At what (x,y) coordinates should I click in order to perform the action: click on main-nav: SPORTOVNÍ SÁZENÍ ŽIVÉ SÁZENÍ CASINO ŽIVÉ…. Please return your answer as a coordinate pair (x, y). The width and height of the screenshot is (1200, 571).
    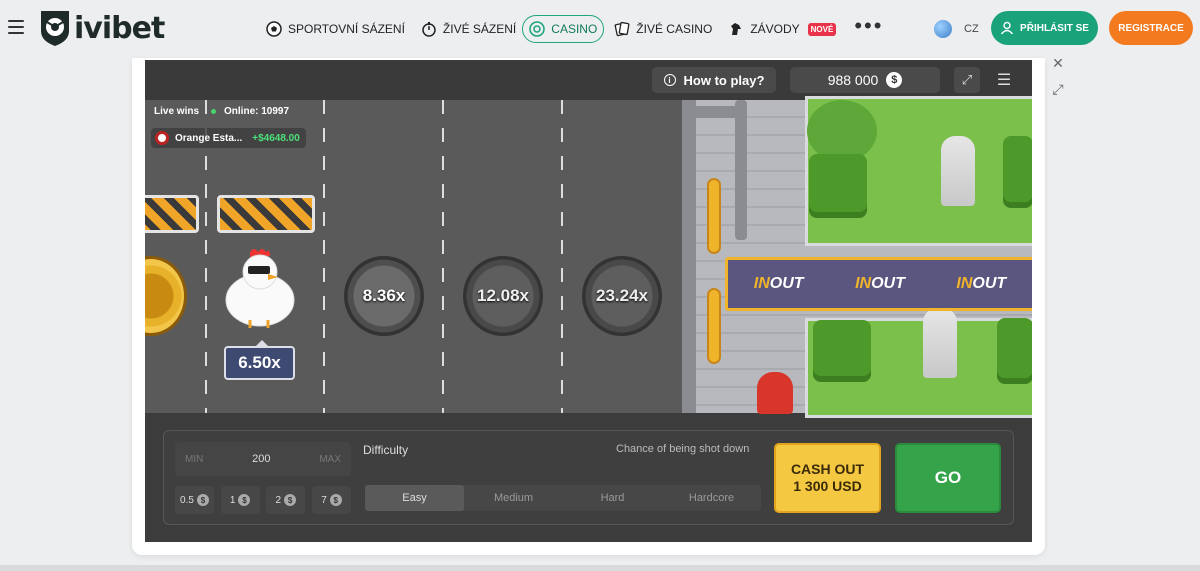
    Looking at the image, I should click on (574, 29).